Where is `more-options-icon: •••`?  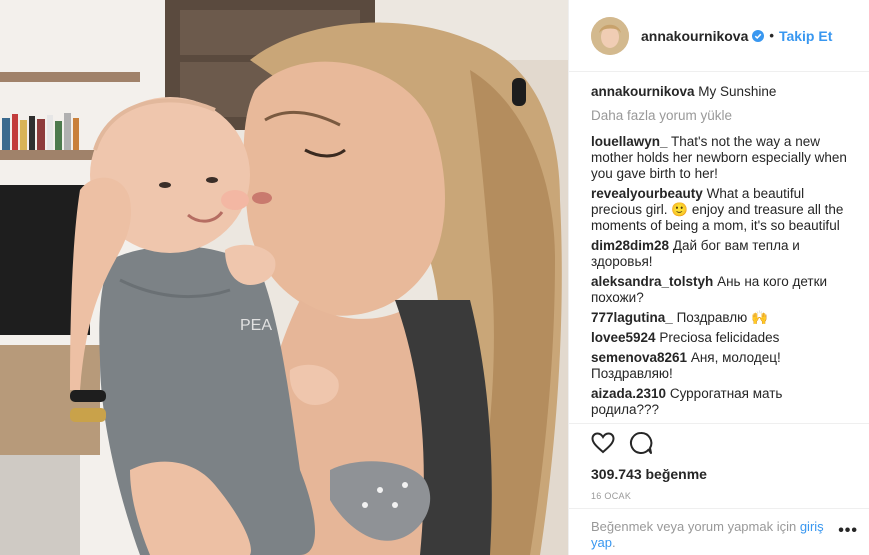
more-options-icon: ••• is located at coordinates (848, 531).